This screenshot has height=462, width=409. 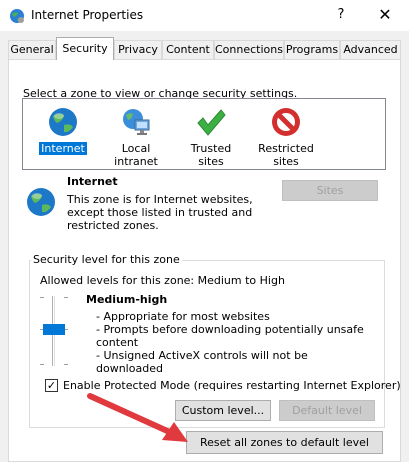 What do you see at coordinates (136, 155) in the screenshot?
I see `zone-label: Local intranet` at bounding box center [136, 155].